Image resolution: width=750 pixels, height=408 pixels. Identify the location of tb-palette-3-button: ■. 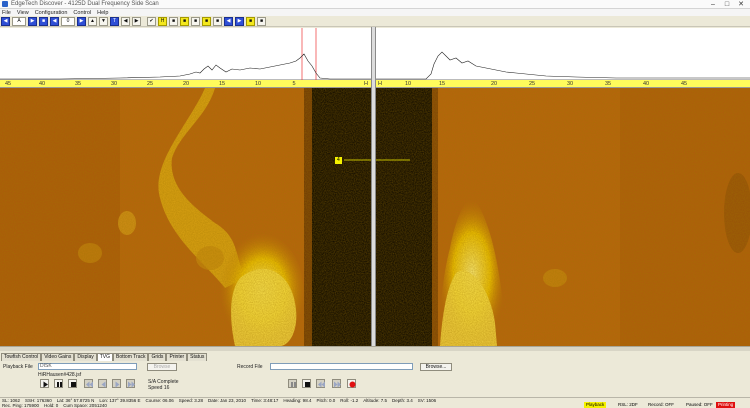
(195, 21).